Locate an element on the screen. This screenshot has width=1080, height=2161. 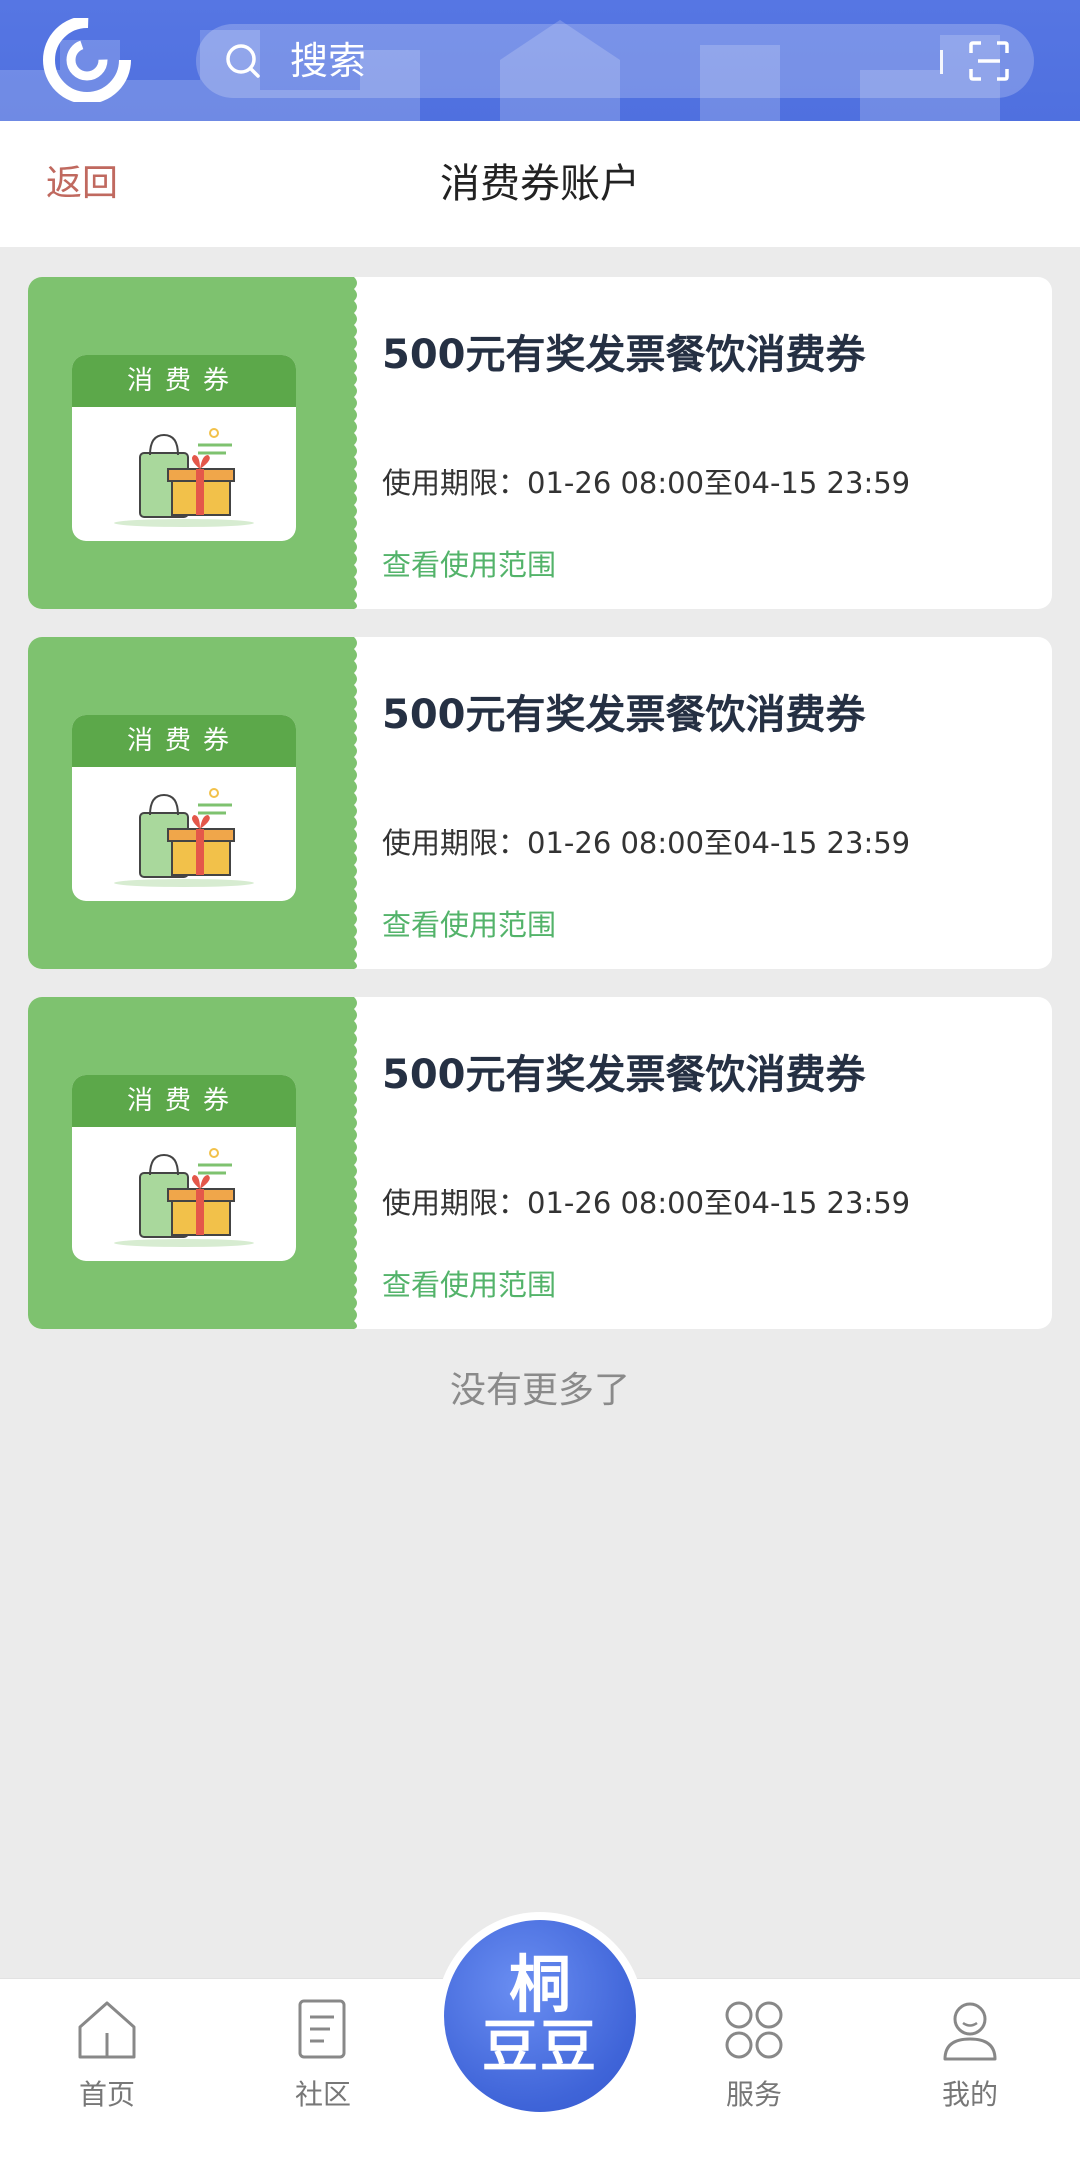
nav-item-home: 首页 is located at coordinates (107, 2072).